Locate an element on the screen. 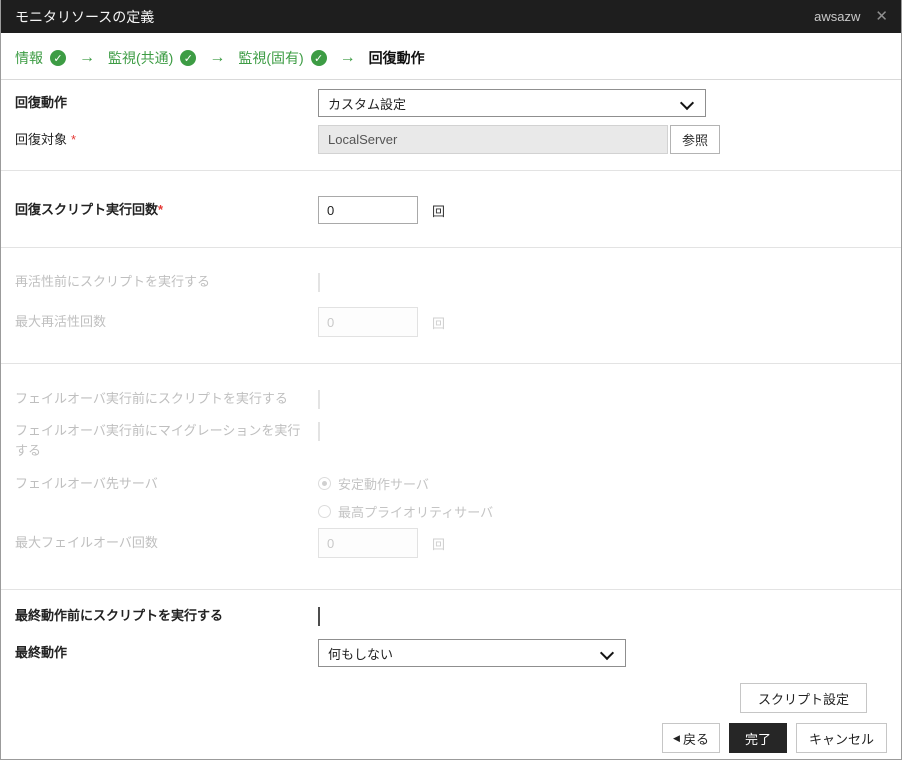  script-before-failover-label: フェイルオーバ実行前にスクリプトを実行する is located at coordinates (151, 398).